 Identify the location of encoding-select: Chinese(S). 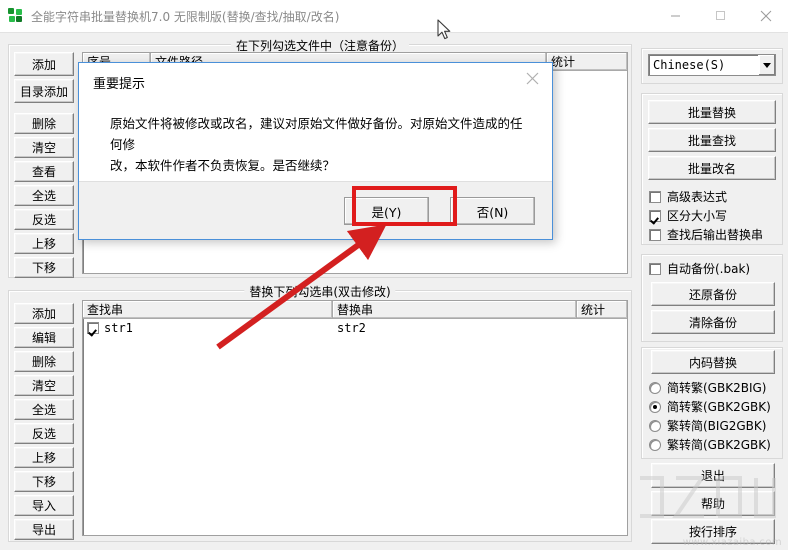
(712, 65).